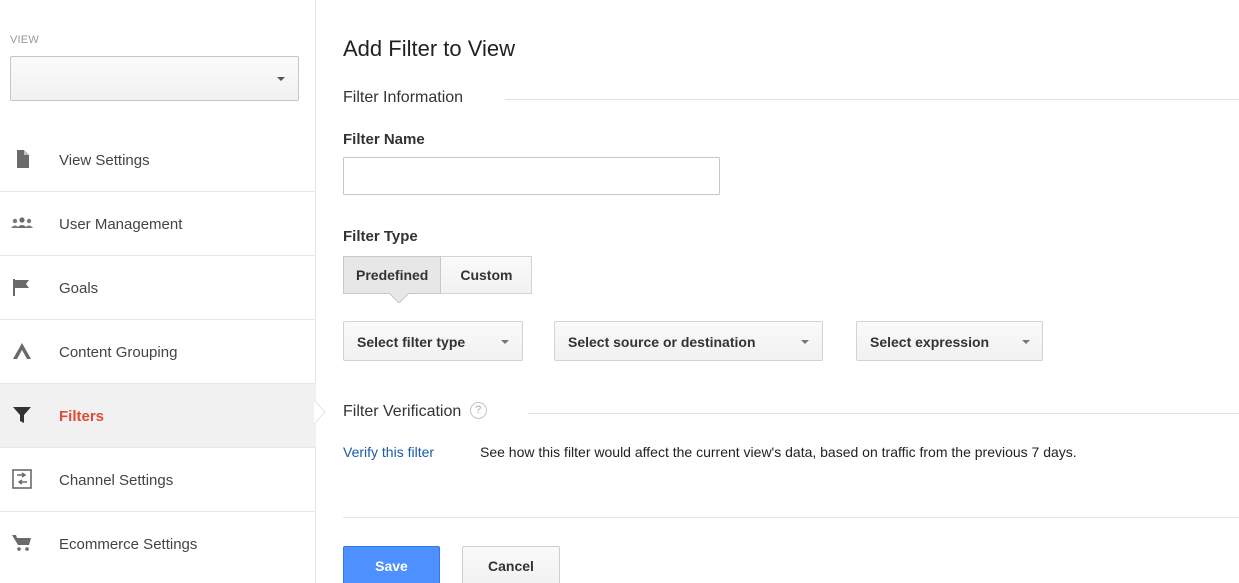 The height and width of the screenshot is (583, 1239). What do you see at coordinates (392, 275) in the screenshot?
I see `predefined-button: Predefined` at bounding box center [392, 275].